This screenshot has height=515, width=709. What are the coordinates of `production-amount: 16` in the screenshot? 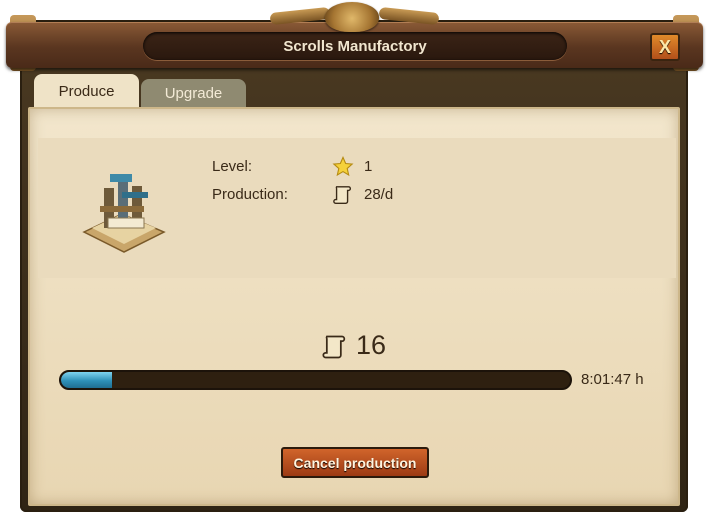 It's located at (371, 345).